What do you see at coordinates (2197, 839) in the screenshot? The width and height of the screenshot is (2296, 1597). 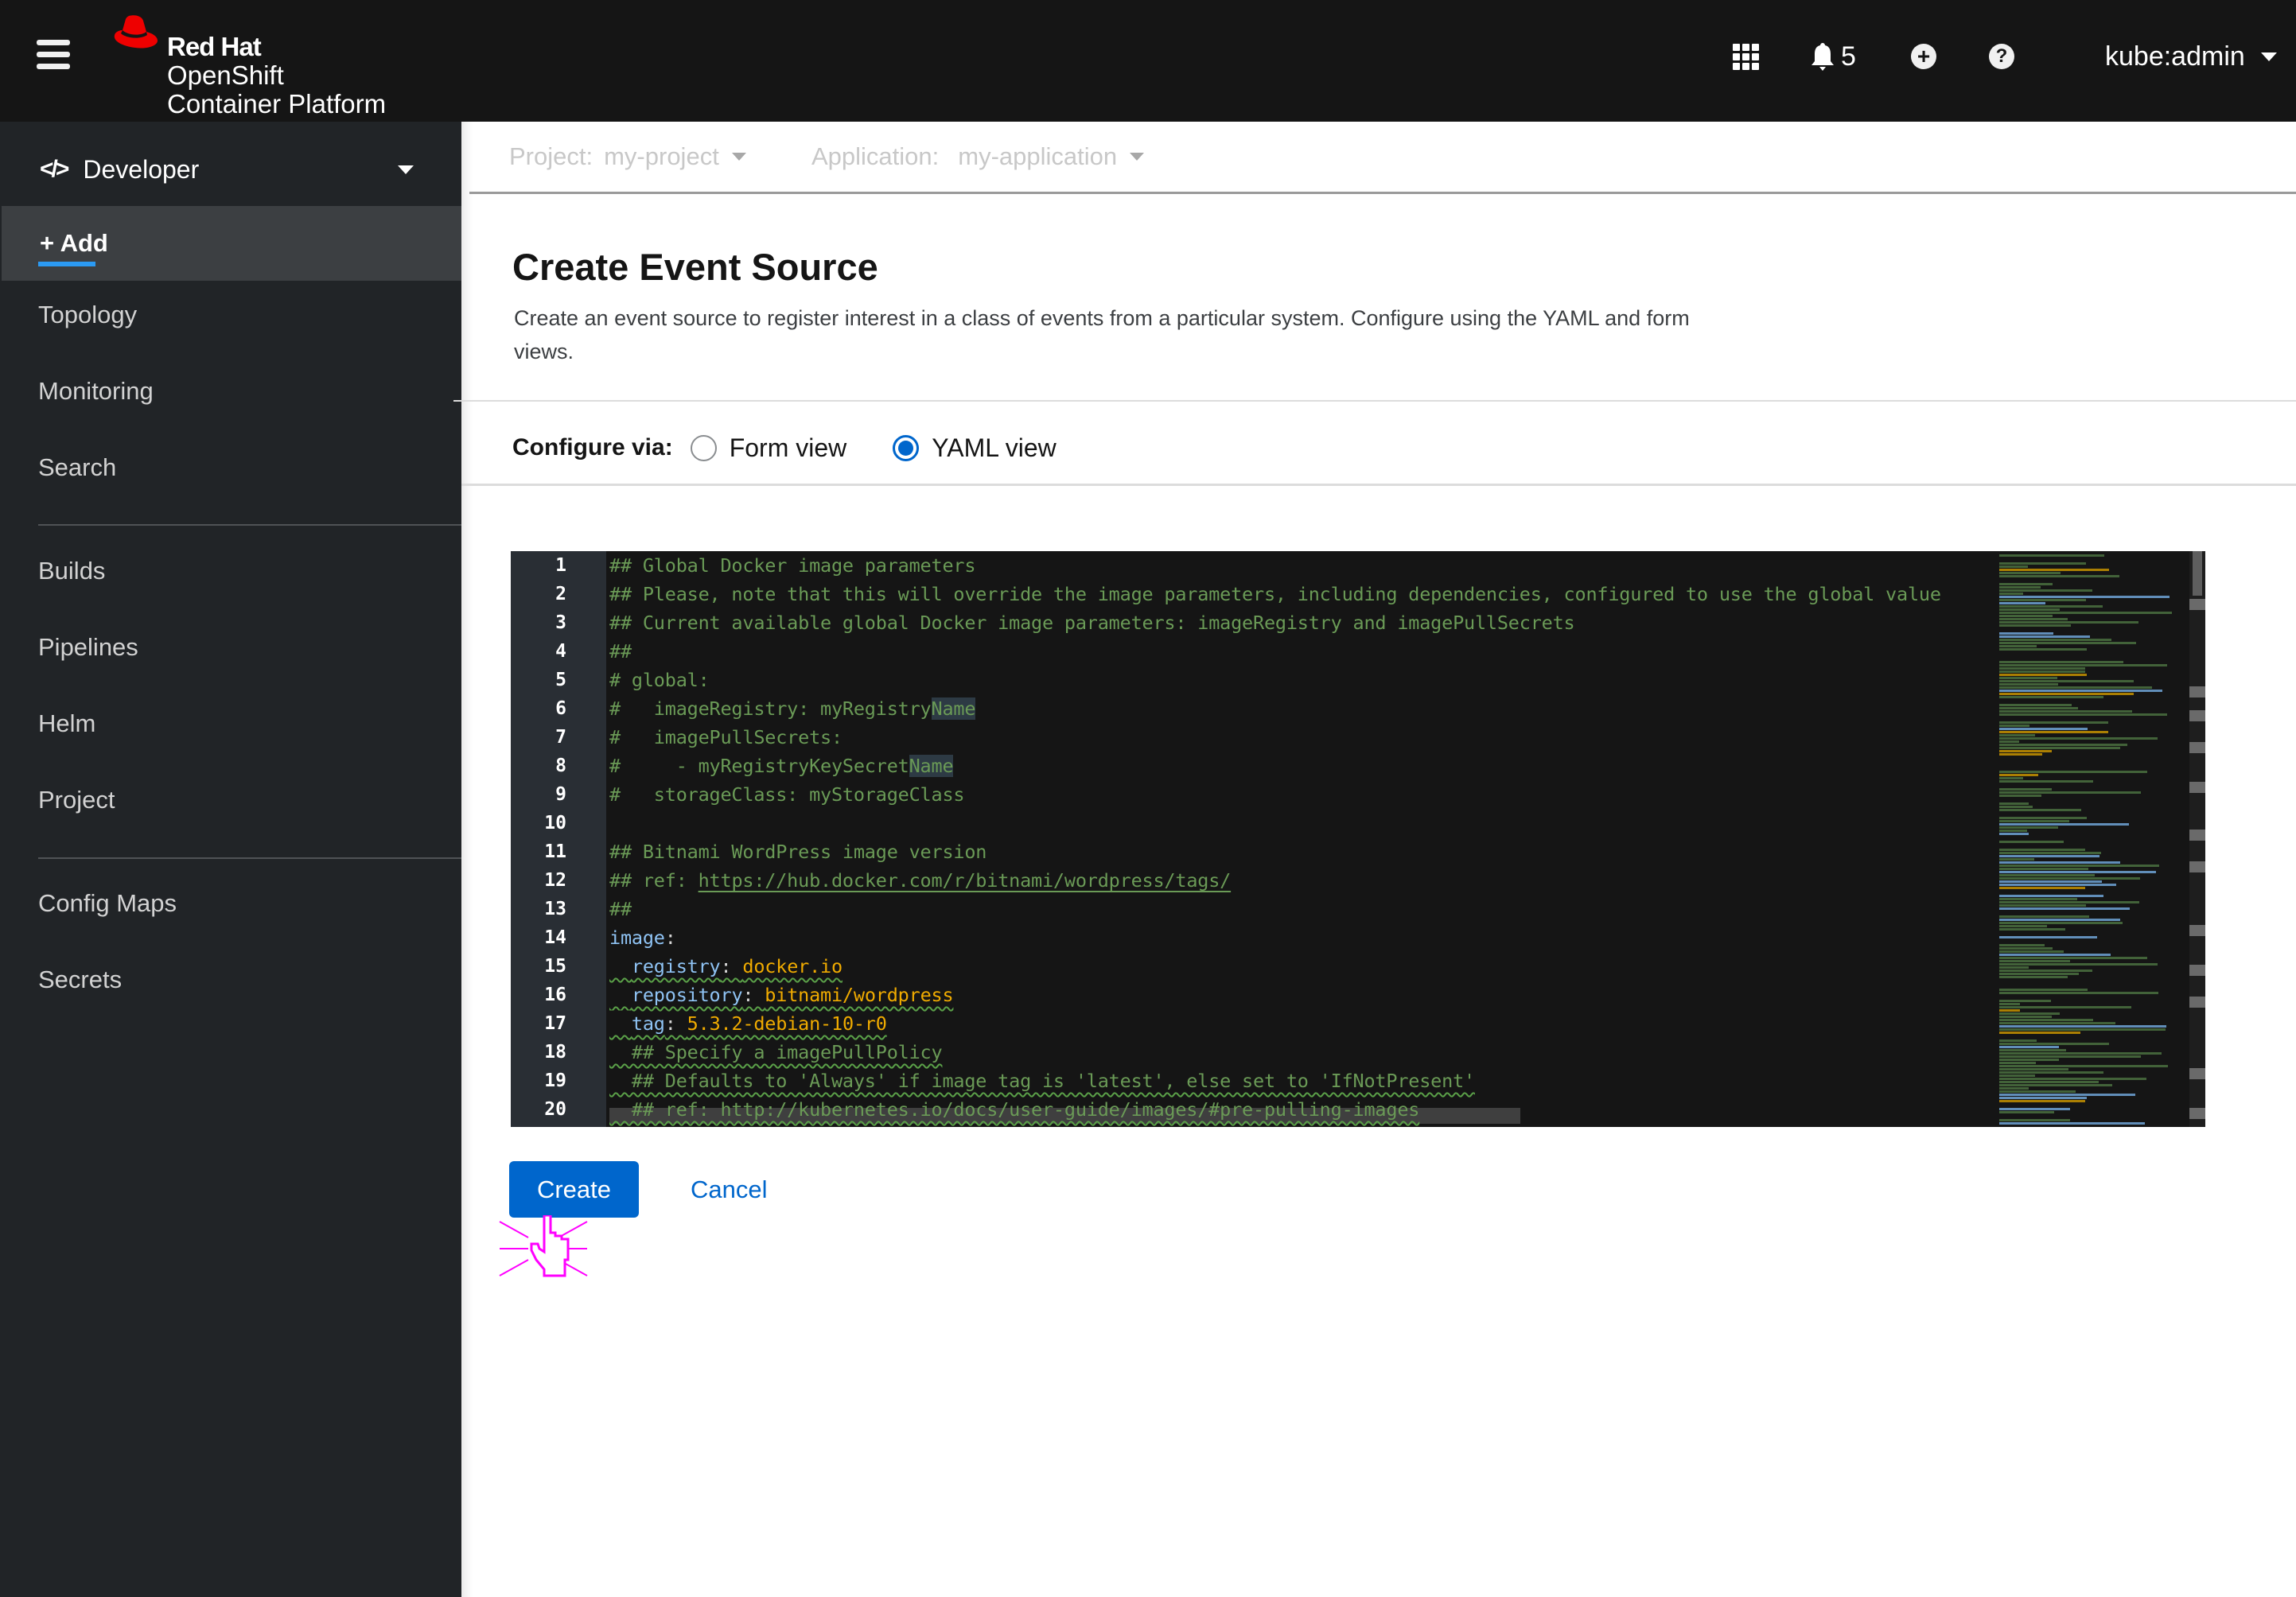 I see `editor-scrollbar` at bounding box center [2197, 839].